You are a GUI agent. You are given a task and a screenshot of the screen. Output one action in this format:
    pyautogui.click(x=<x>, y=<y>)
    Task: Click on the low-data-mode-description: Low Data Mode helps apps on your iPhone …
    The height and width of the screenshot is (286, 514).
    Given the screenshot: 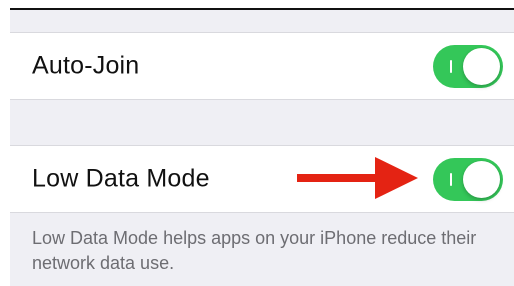 What is the action you would take?
    pyautogui.click(x=254, y=250)
    